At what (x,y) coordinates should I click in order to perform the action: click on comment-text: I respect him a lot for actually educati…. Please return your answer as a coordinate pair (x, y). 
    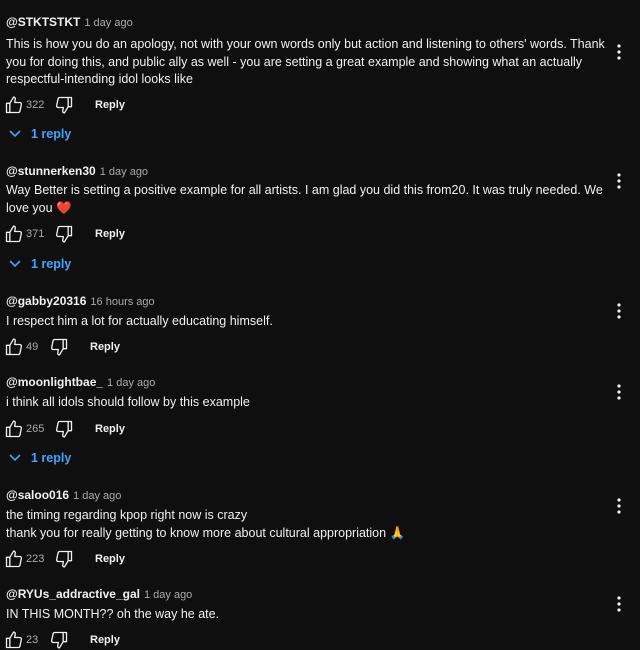
    Looking at the image, I should click on (139, 321).